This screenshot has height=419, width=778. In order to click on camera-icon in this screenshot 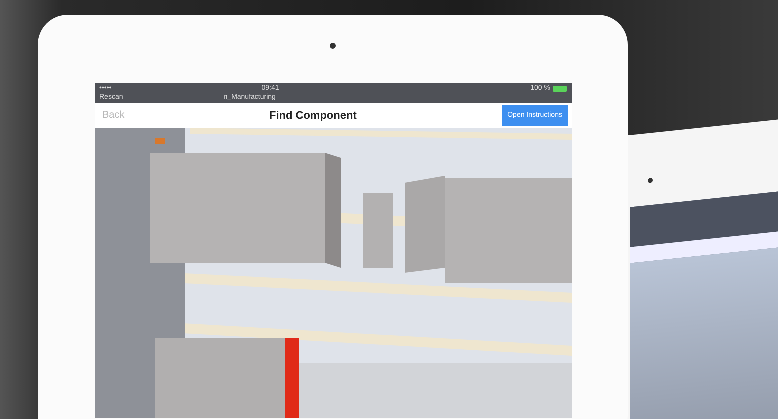, I will do `click(333, 46)`.